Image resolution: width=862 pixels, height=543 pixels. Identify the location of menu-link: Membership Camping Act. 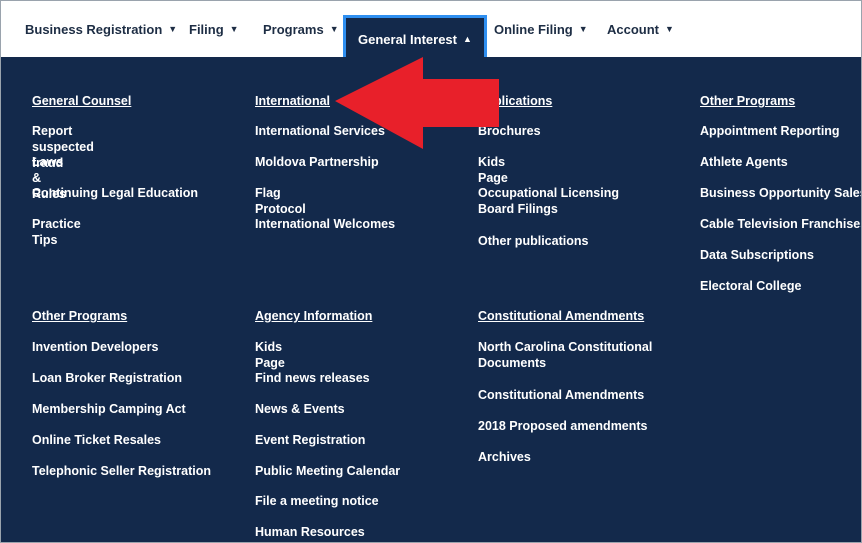
(109, 409).